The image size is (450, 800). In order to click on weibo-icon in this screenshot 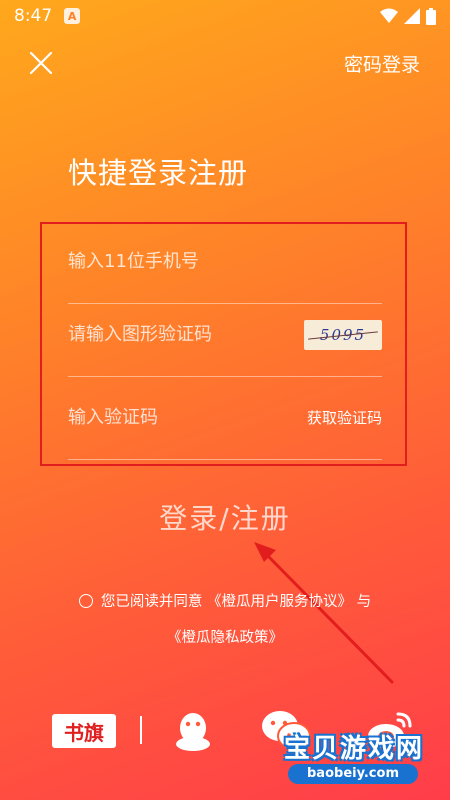, I will do `click(390, 729)`.